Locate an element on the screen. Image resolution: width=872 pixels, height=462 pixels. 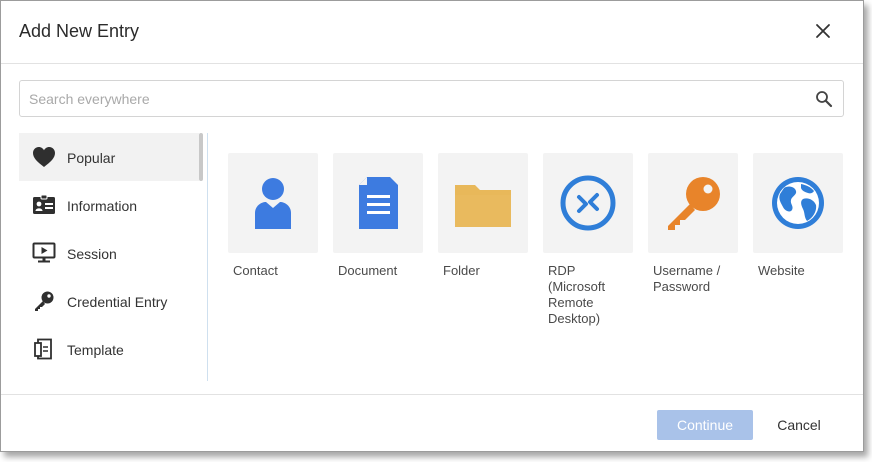
entry-tile-label: Contact is located at coordinates (255, 270).